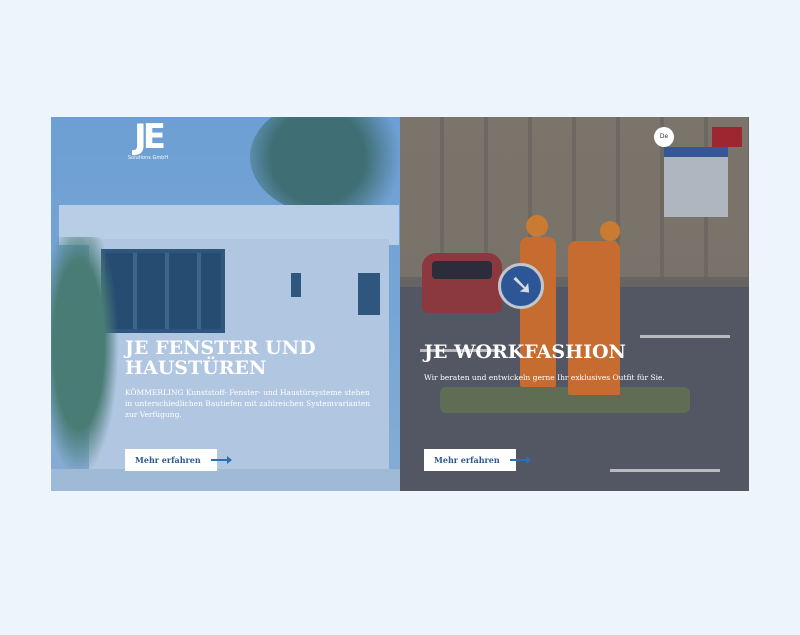  What do you see at coordinates (664, 137) in the screenshot?
I see `language-switcher: De` at bounding box center [664, 137].